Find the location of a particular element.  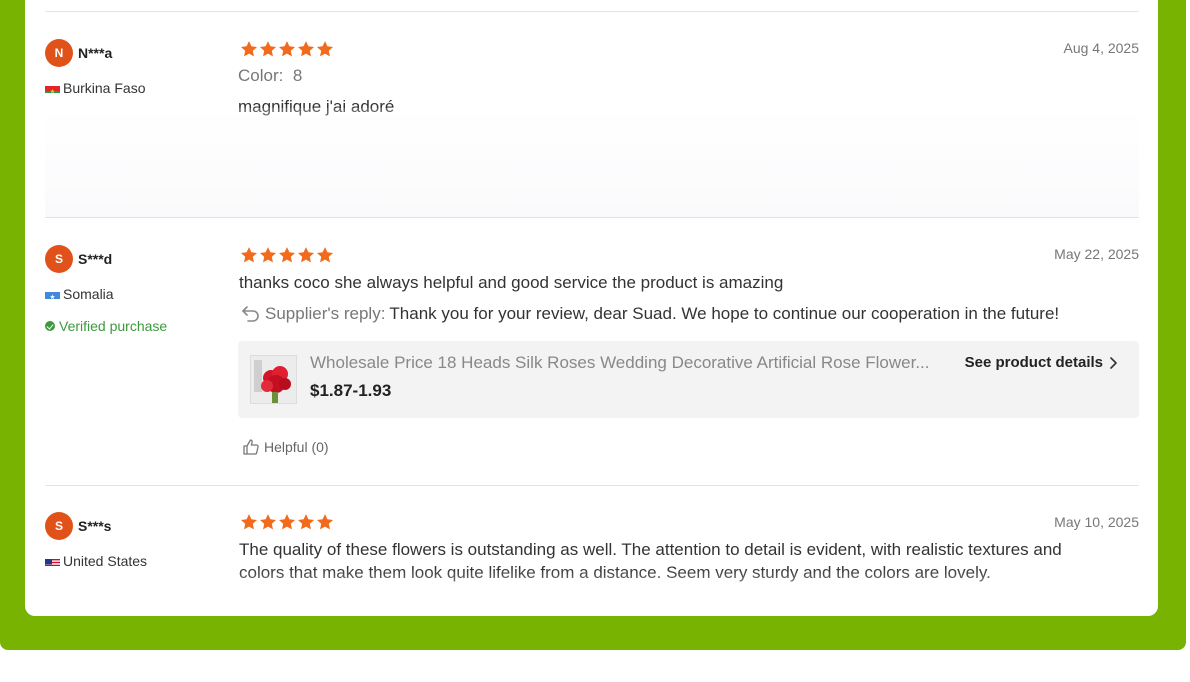

verified-purchase: Verified purchase is located at coordinates (106, 326).